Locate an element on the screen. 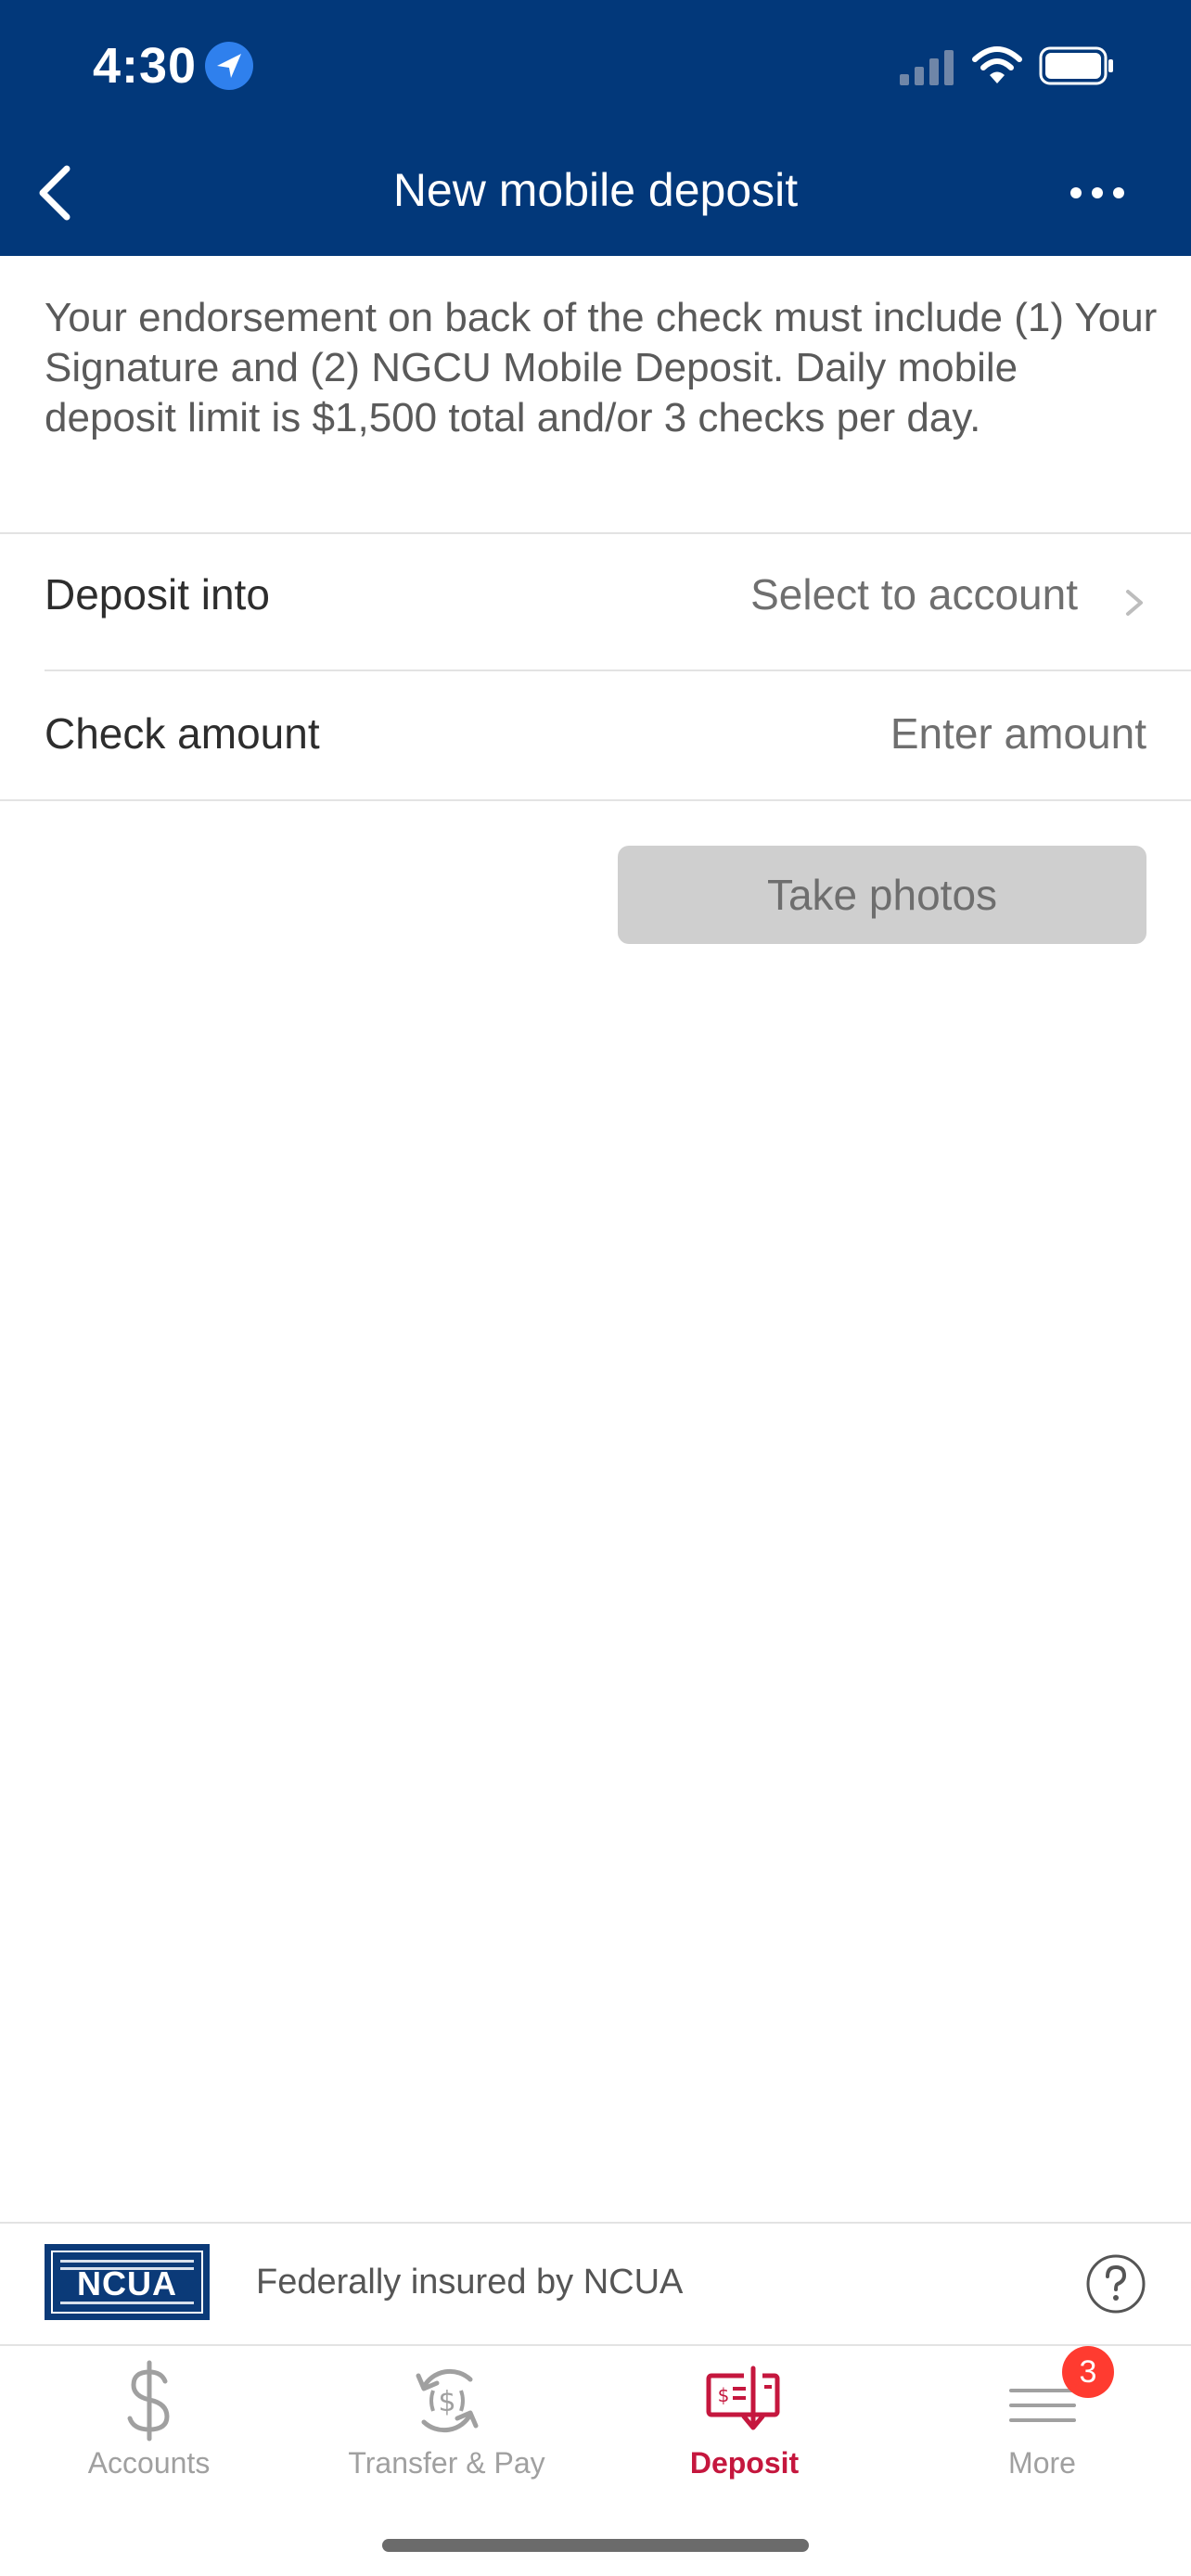 The height and width of the screenshot is (2576, 1191). check-deposit-icon: $ is located at coordinates (742, 2398).